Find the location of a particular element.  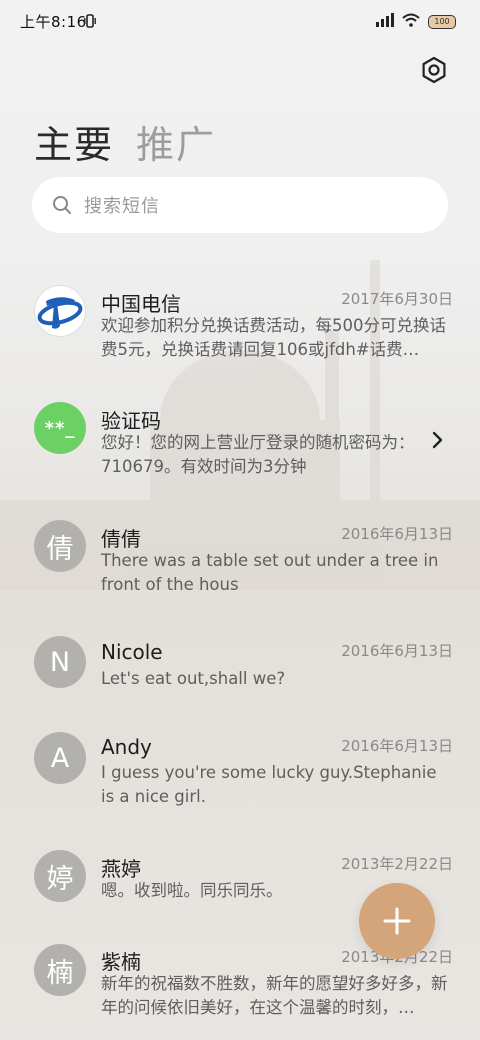

status-bar: 上午8:16 100 is located at coordinates (240, 20).